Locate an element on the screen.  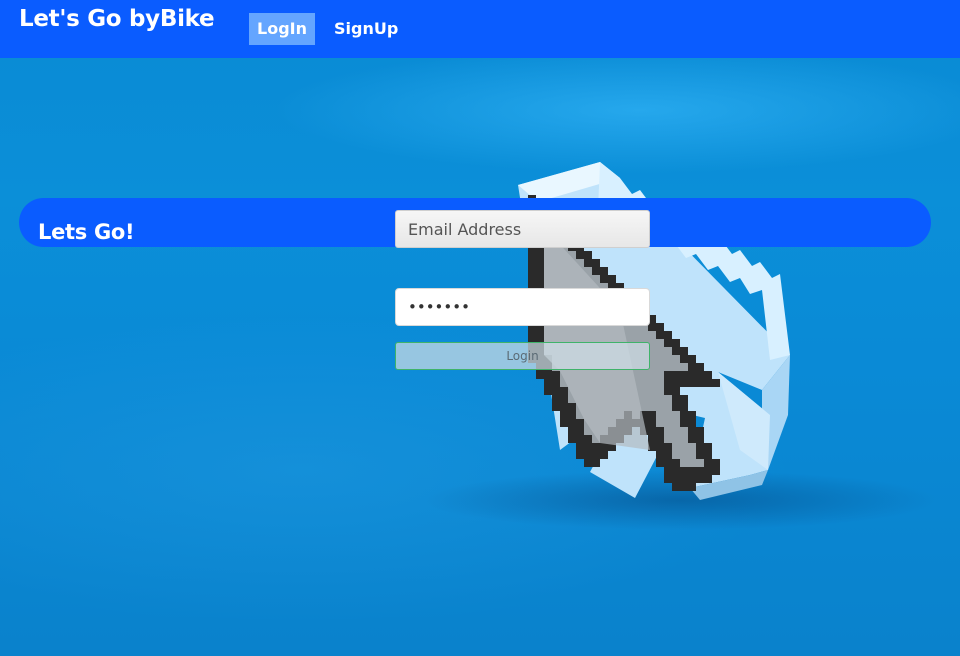
nav-signup-link: SignUp is located at coordinates (366, 29).